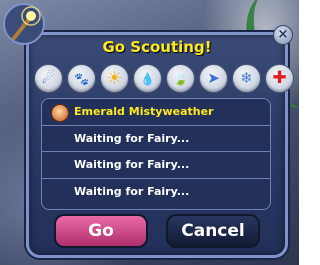 This screenshot has height=265, width=320. Describe the element at coordinates (213, 231) in the screenshot. I see `cancel-button: Cancel` at that location.